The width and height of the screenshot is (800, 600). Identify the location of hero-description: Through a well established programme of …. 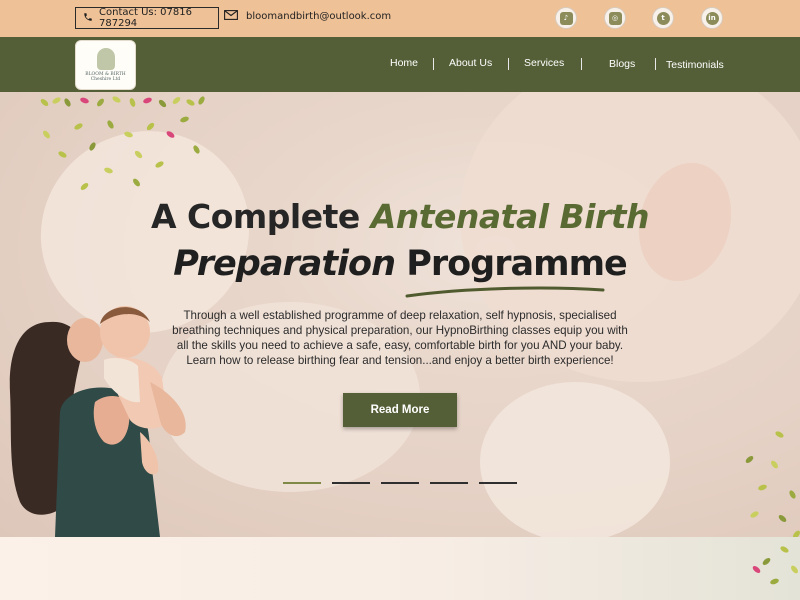
(400, 338).